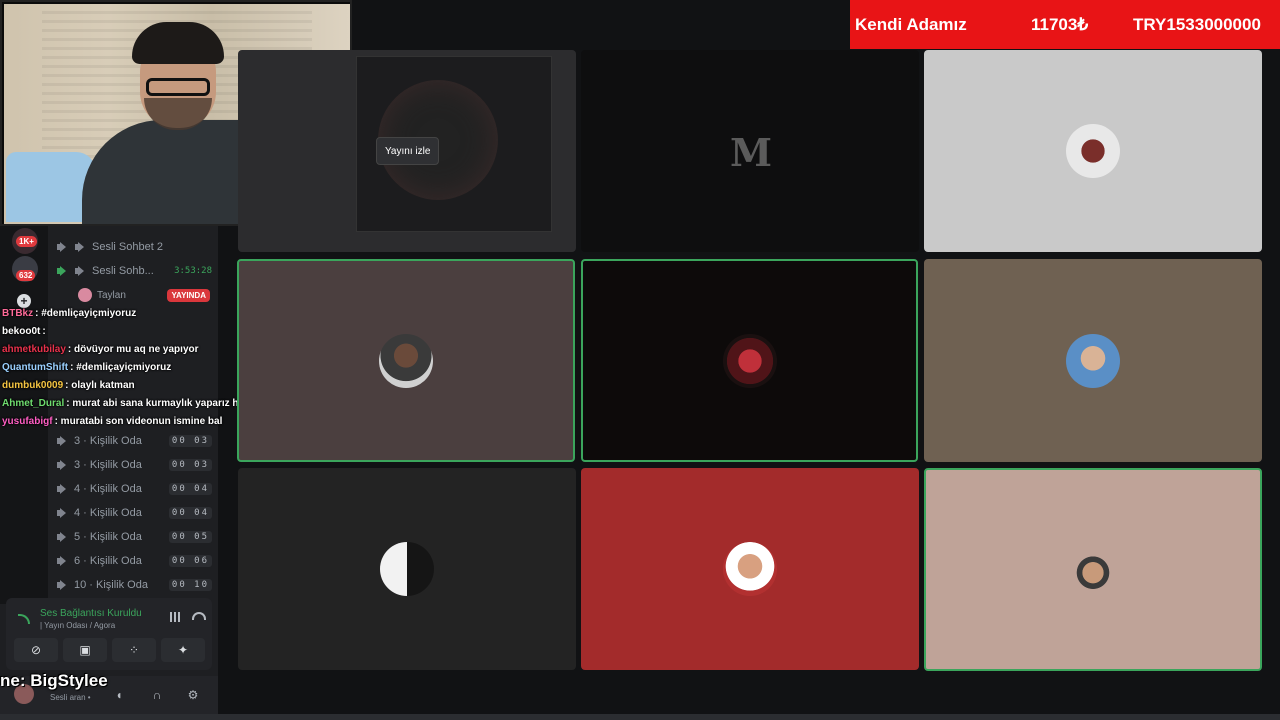 The height and width of the screenshot is (720, 1280). Describe the element at coordinates (44, 331) in the screenshot. I see `chat-text: :` at that location.